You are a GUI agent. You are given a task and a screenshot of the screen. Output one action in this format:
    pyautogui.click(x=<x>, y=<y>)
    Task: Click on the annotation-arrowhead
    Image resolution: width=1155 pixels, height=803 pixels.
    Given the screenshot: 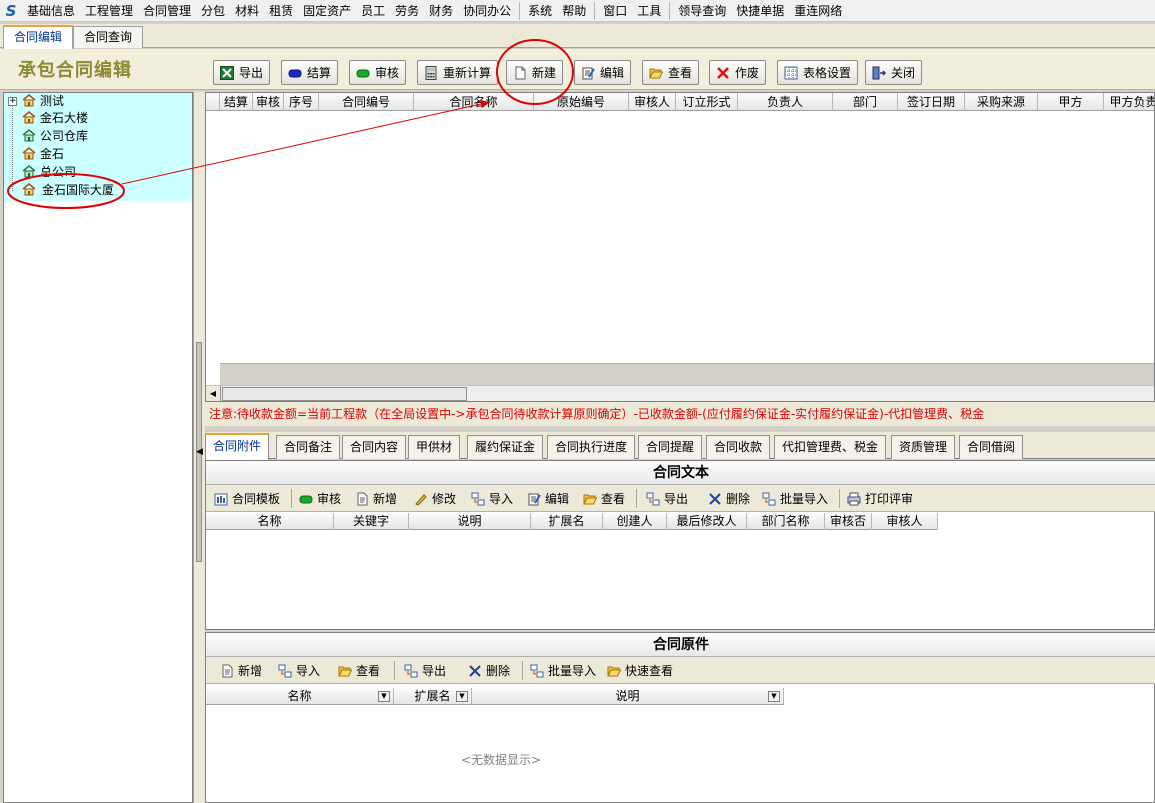 What is the action you would take?
    pyautogui.click(x=485, y=104)
    